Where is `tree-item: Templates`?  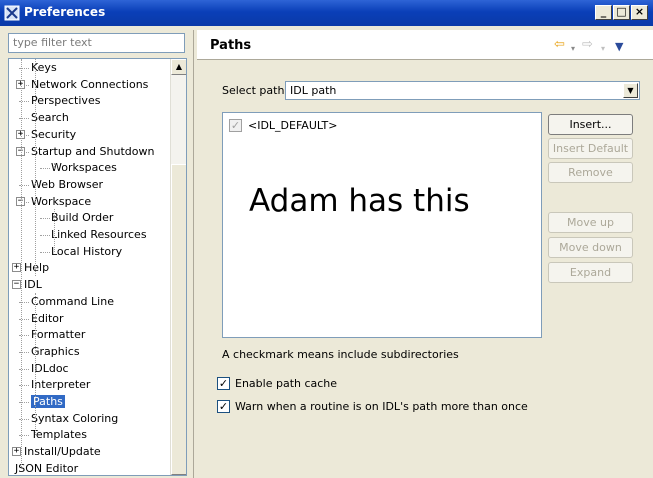
tree-item: Templates is located at coordinates (53, 435).